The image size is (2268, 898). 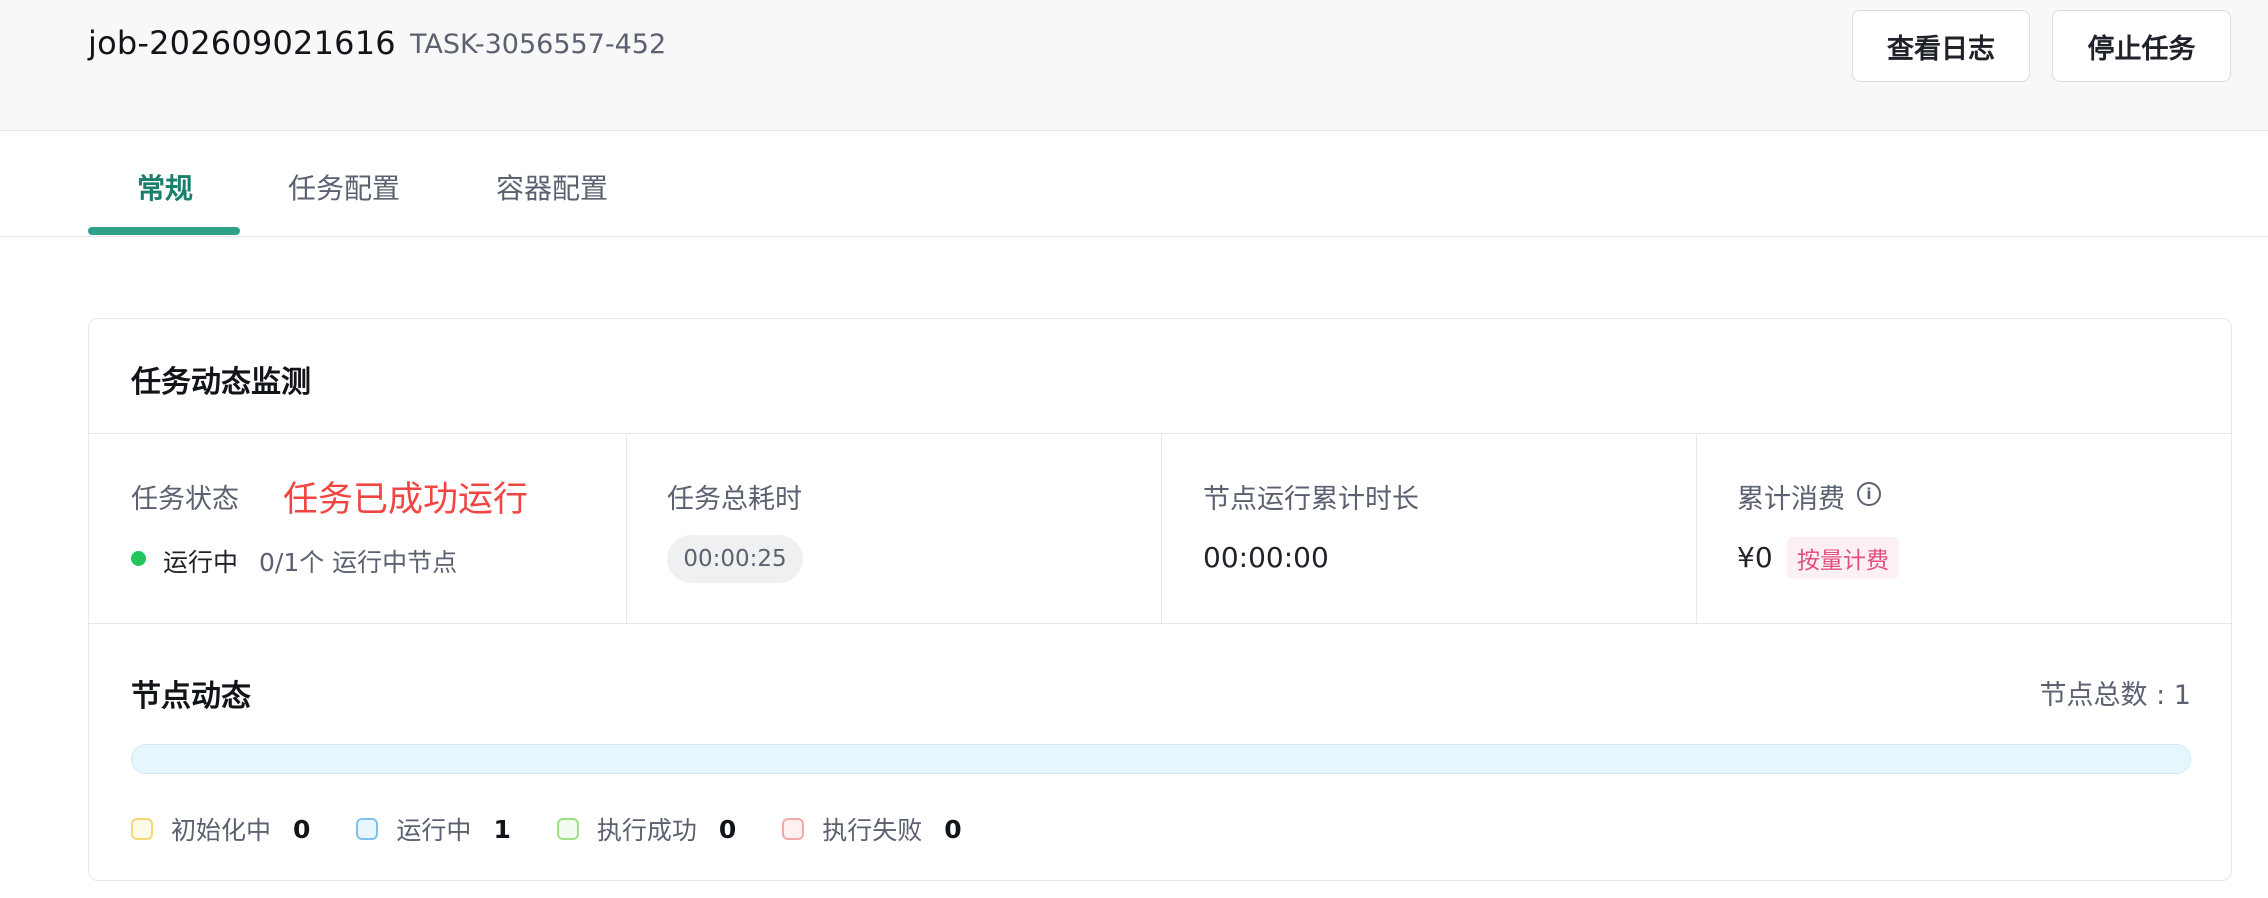 I want to click on legend-item-initializing: 初始化中 0, so click(x=220, y=829).